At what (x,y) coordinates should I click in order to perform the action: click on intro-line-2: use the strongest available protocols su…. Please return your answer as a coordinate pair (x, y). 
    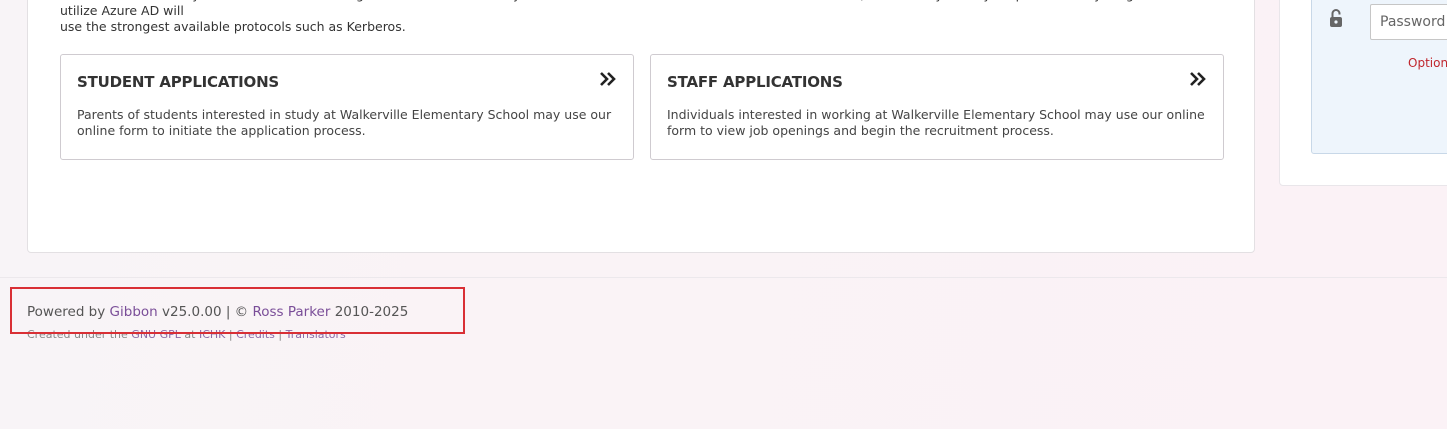
    Looking at the image, I should click on (233, 26).